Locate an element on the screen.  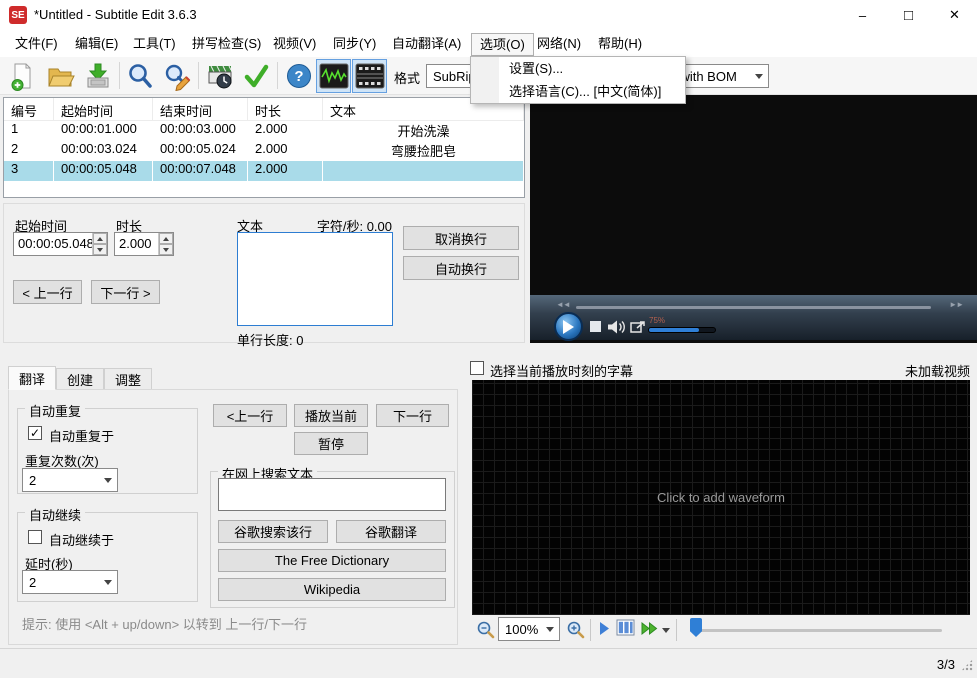
volume-icon is located at coordinates (616, 327).